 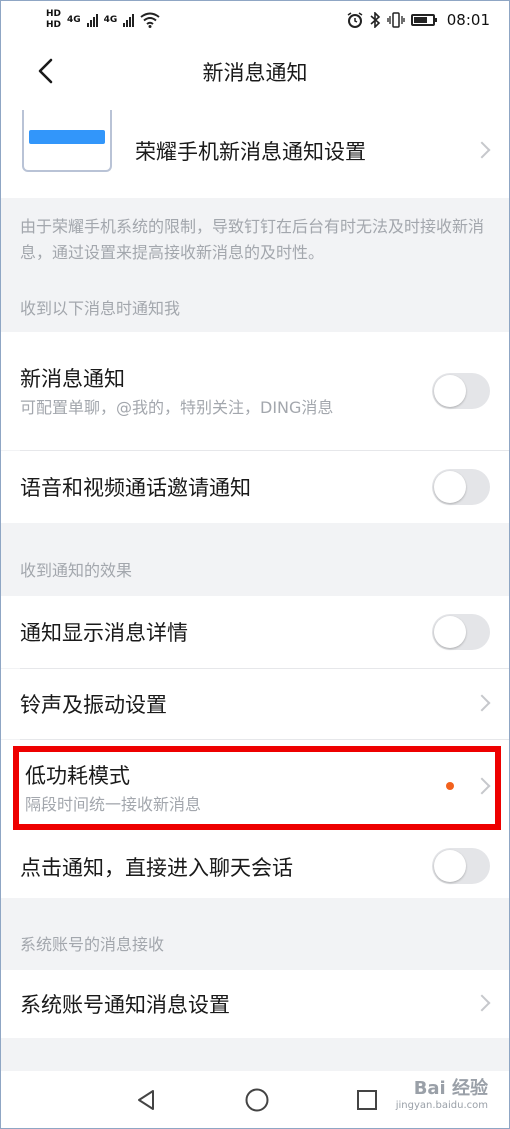 What do you see at coordinates (367, 1100) in the screenshot?
I see `nav-recent-icon` at bounding box center [367, 1100].